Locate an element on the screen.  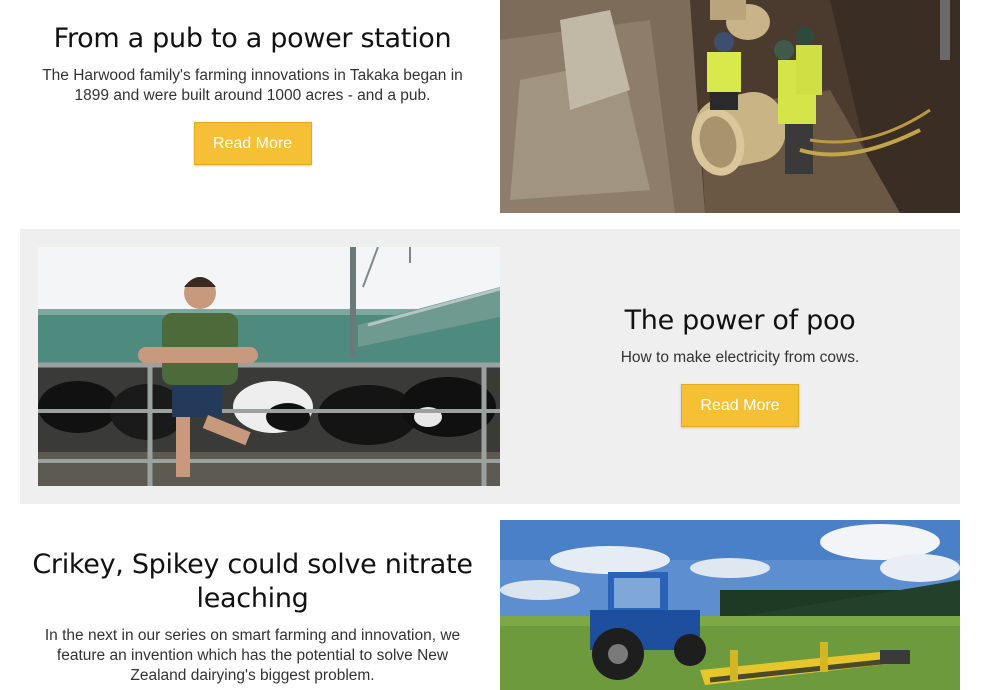
article-image-trench-workers is located at coordinates (730, 106).